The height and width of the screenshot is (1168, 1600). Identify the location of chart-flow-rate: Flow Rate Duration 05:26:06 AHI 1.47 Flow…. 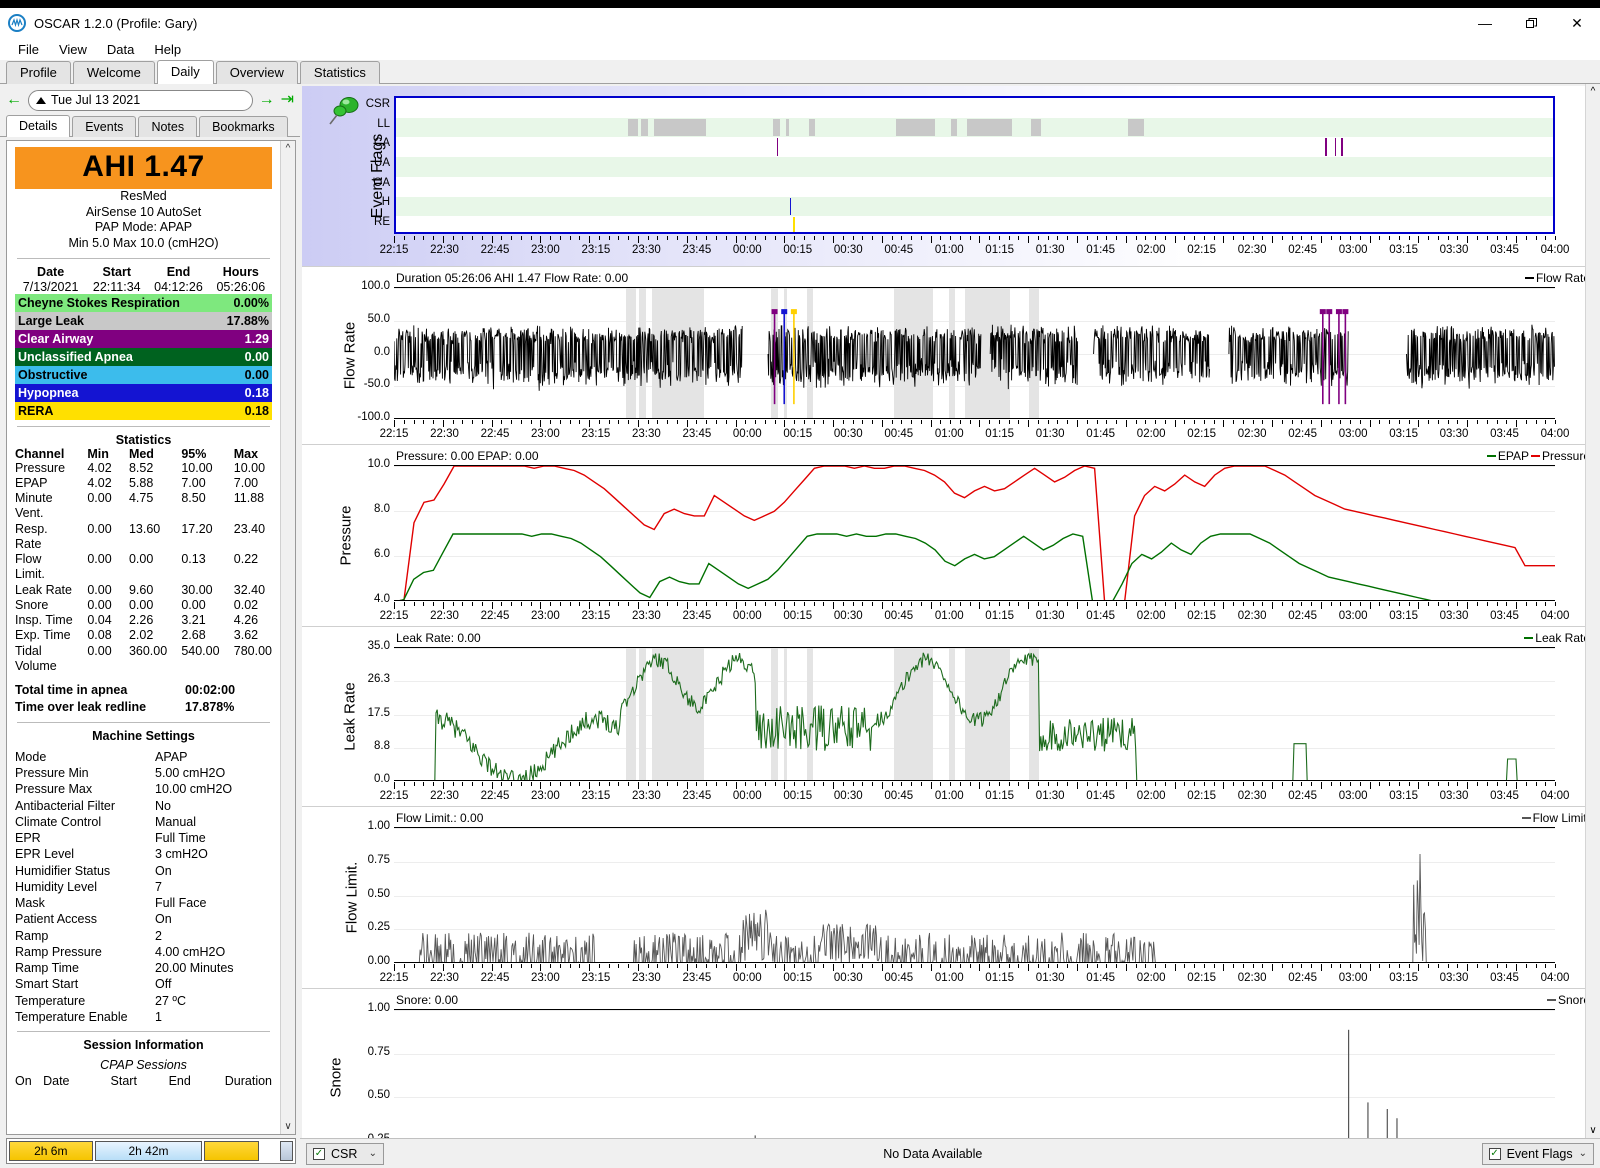
(950, 355).